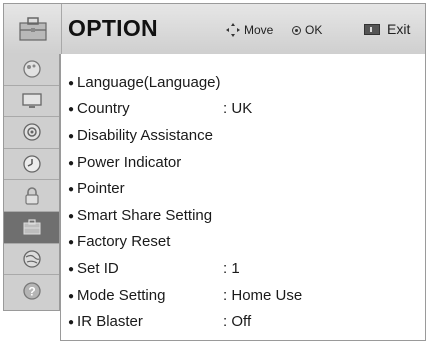  Describe the element at coordinates (129, 162) in the screenshot. I see `menu-item-label: Power Indicator` at that location.